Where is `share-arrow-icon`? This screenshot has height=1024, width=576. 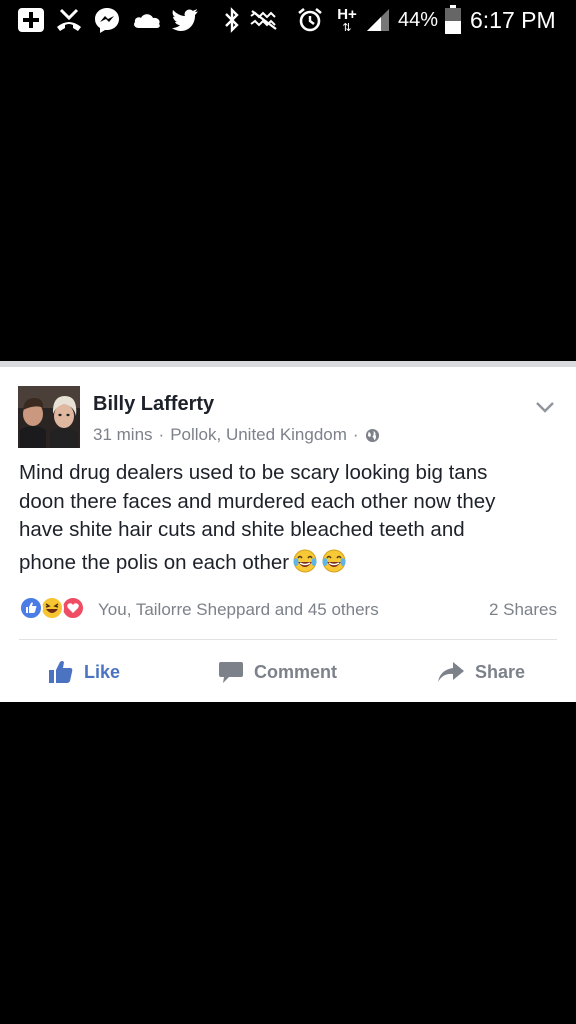 share-arrow-icon is located at coordinates (451, 672).